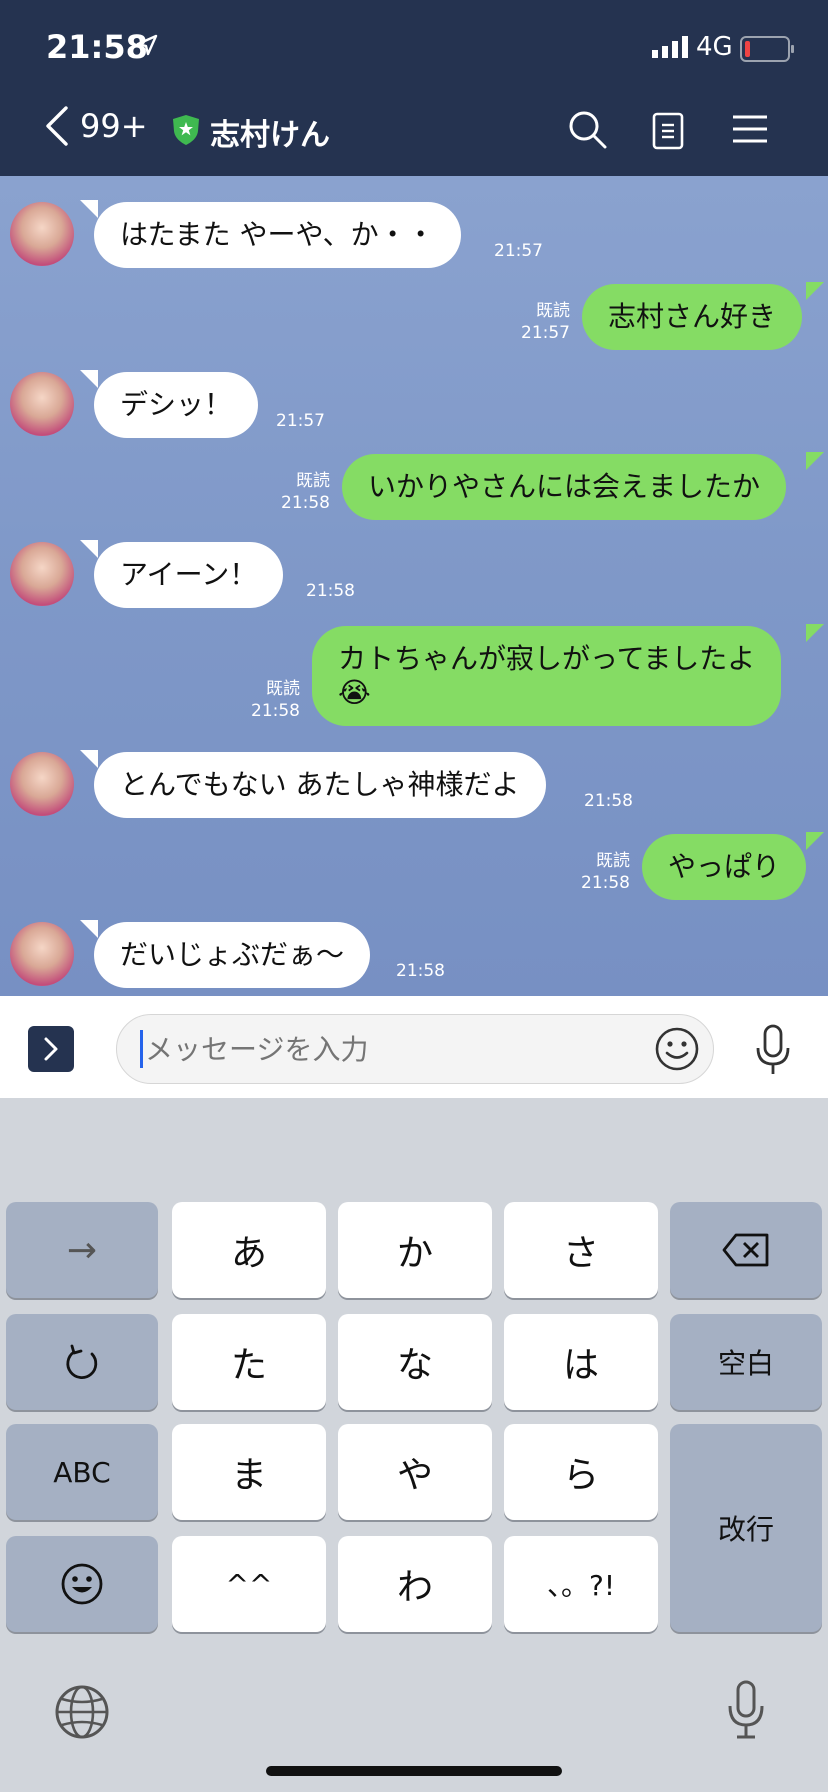 The height and width of the screenshot is (1792, 828). What do you see at coordinates (724, 867) in the screenshot?
I see `message-bubble-outgoing: やっぱり` at bounding box center [724, 867].